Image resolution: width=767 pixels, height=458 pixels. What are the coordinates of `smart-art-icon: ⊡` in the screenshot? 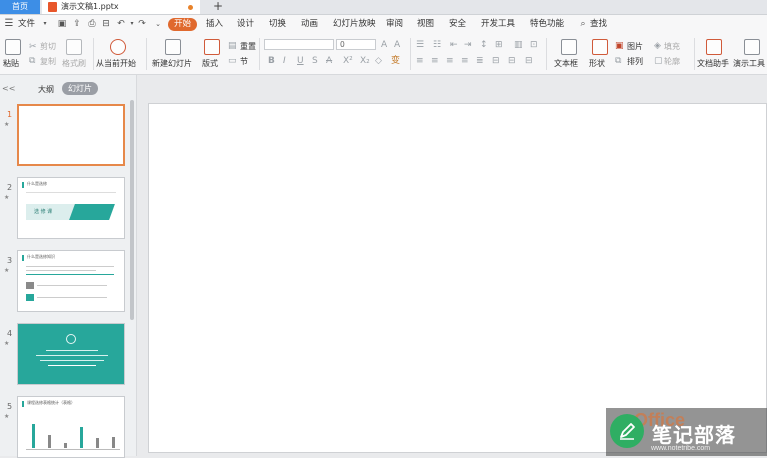 It's located at (534, 45).